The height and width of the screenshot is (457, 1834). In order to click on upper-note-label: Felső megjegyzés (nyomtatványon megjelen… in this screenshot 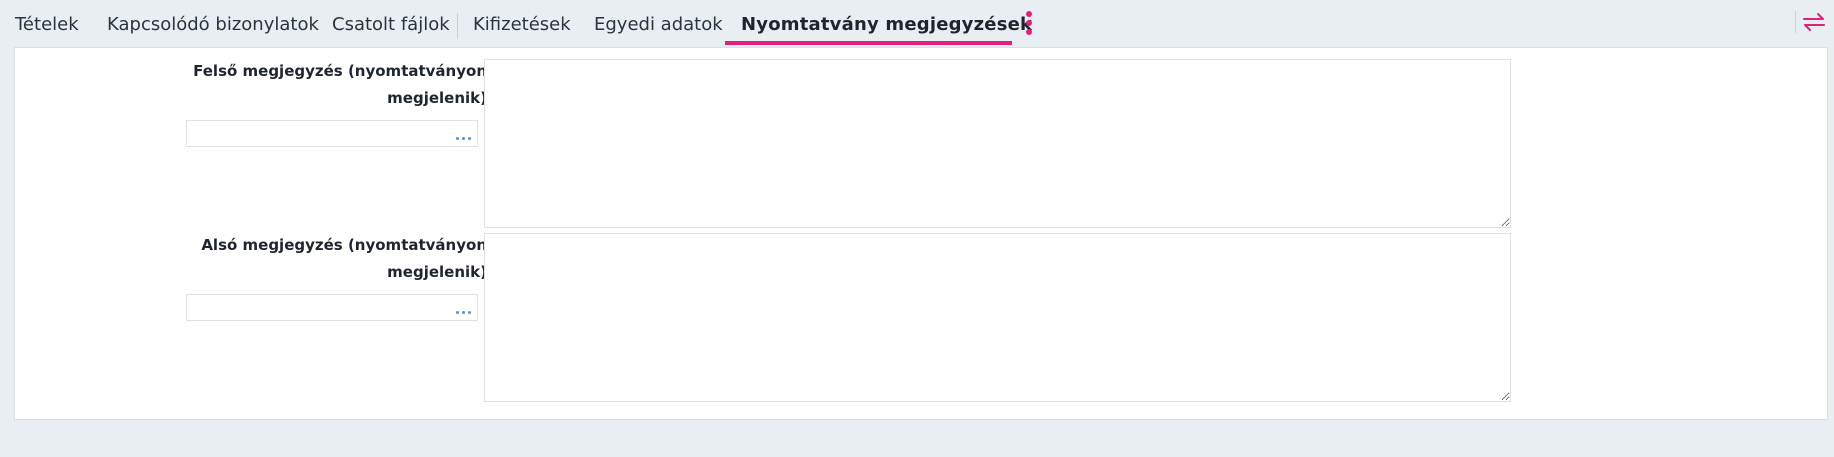, I will do `click(340, 84)`.